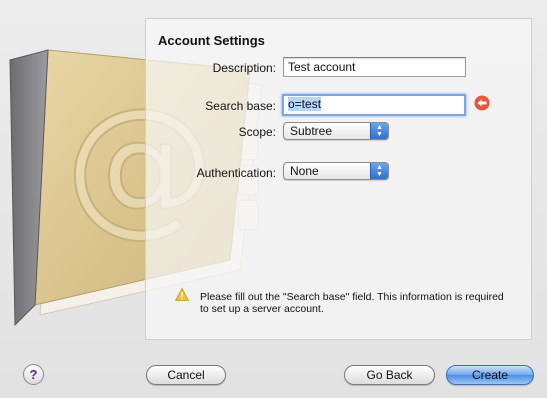 The width and height of the screenshot is (547, 398). What do you see at coordinates (311, 131) in the screenshot?
I see `scope-value: Subtree` at bounding box center [311, 131].